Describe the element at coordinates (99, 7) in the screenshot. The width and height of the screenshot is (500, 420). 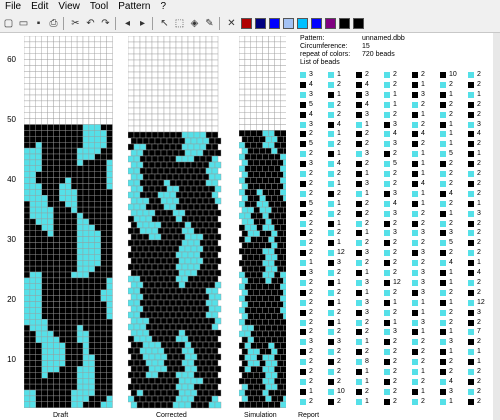
I see `menu-tool: Tool` at that location.